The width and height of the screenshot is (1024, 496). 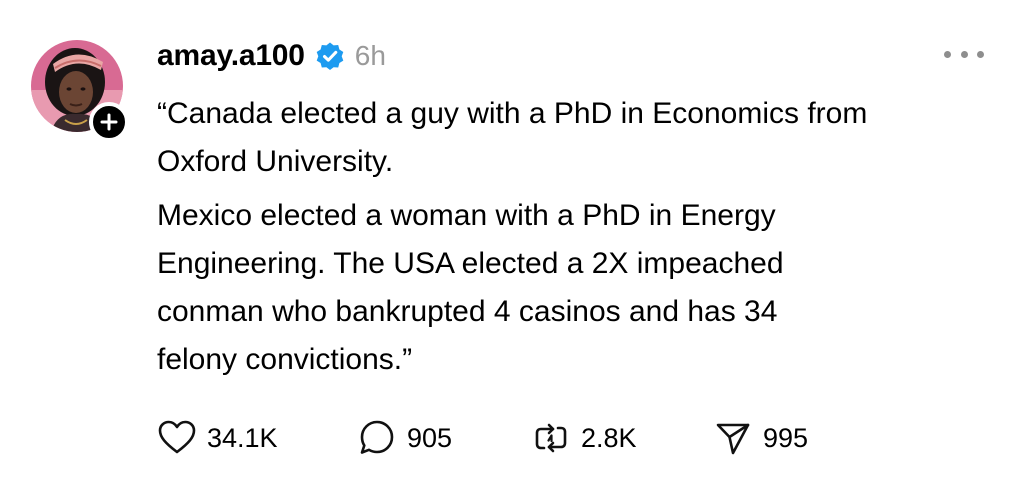 What do you see at coordinates (760, 438) in the screenshot?
I see `share-button: 995` at bounding box center [760, 438].